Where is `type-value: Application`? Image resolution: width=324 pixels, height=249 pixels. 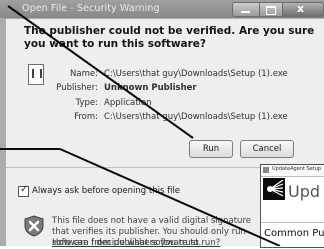 type-value: Application is located at coordinates (128, 103).